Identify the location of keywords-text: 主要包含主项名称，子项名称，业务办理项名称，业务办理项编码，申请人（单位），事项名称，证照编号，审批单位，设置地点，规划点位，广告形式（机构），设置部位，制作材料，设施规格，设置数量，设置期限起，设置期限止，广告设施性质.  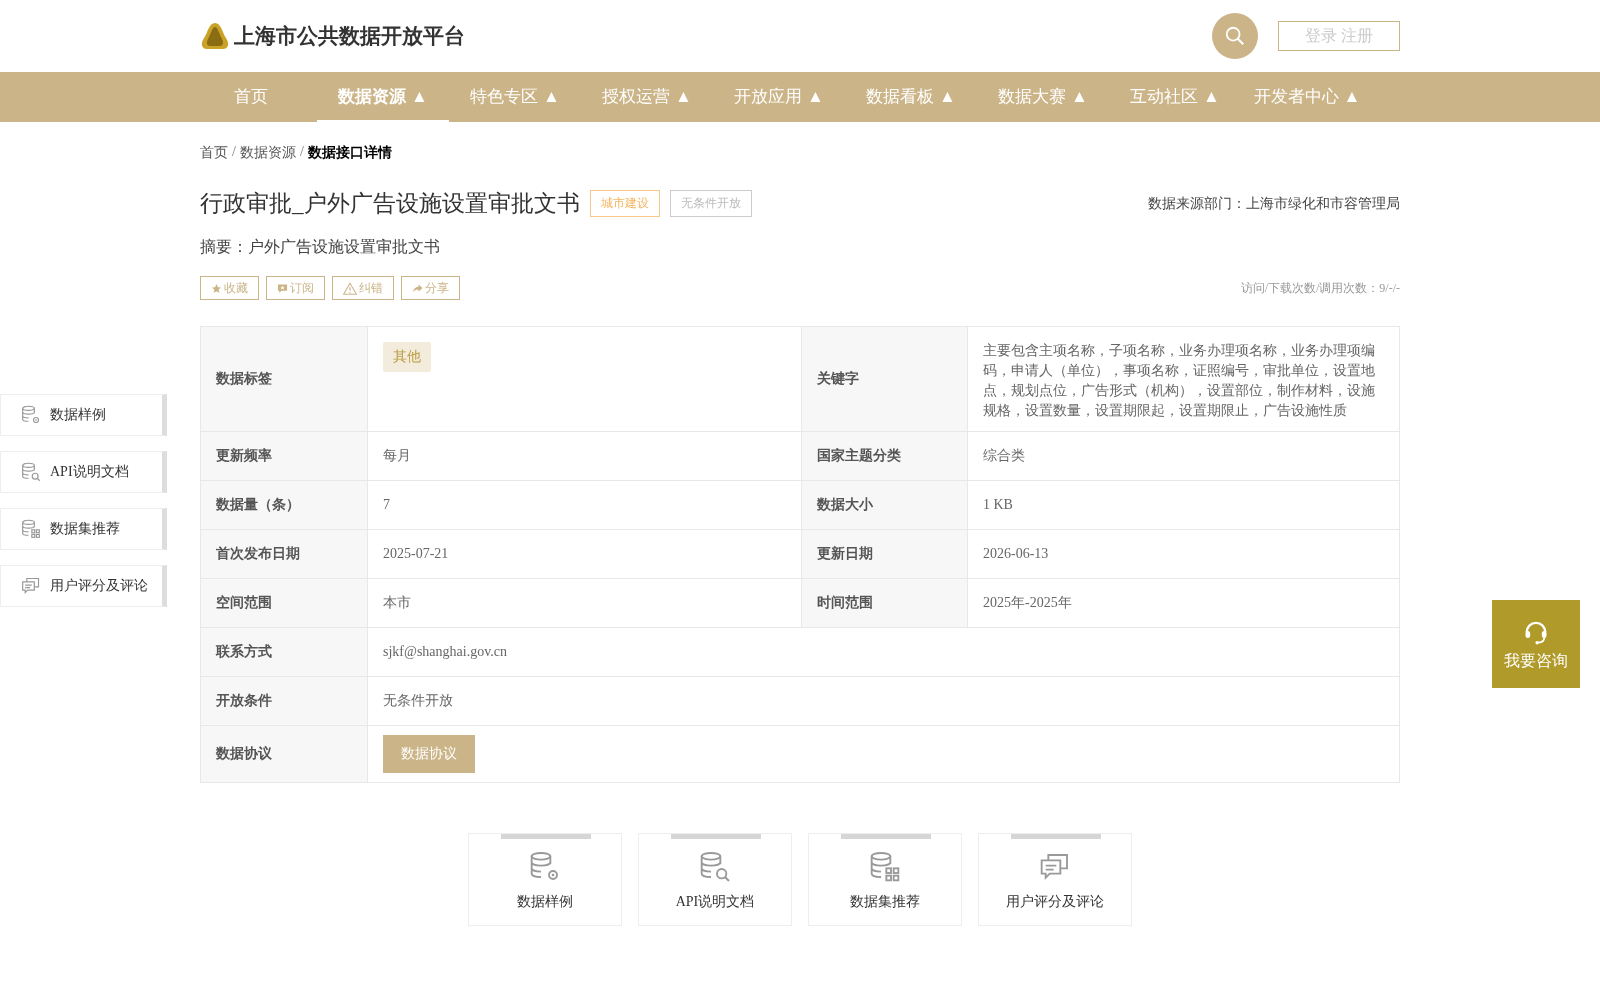
(1179, 381).